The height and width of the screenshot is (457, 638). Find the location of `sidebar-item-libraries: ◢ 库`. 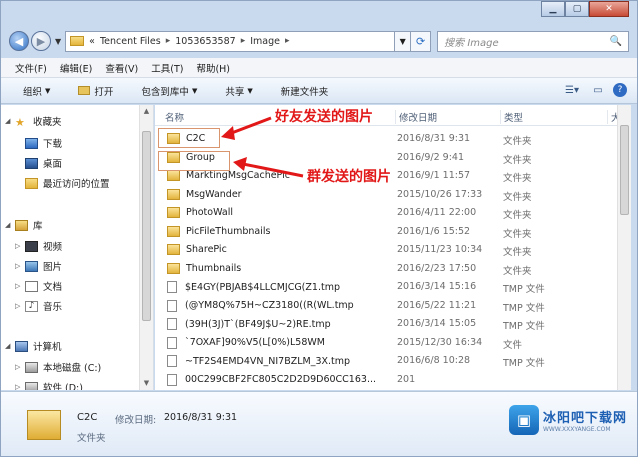

sidebar-item-libraries: ◢ 库 is located at coordinates (24, 225).